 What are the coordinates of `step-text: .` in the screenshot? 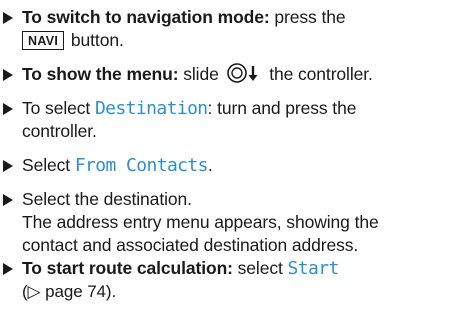 It's located at (210, 165).